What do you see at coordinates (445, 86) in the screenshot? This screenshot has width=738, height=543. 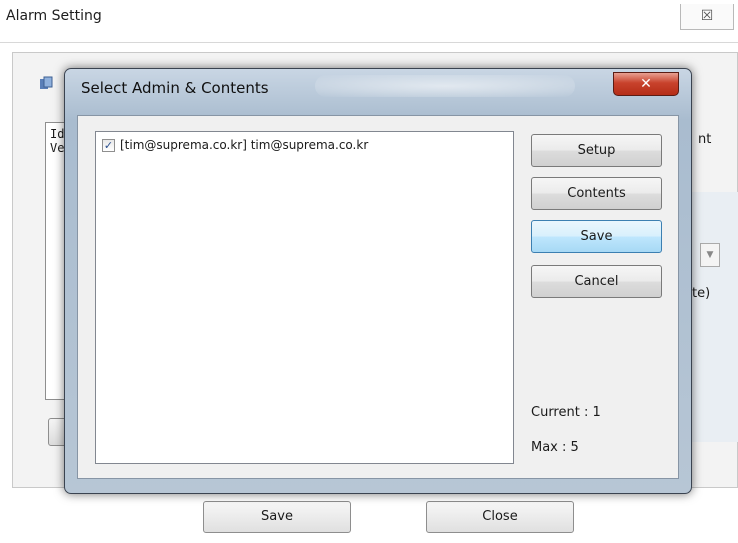 I see `title-bar-glare` at bounding box center [445, 86].